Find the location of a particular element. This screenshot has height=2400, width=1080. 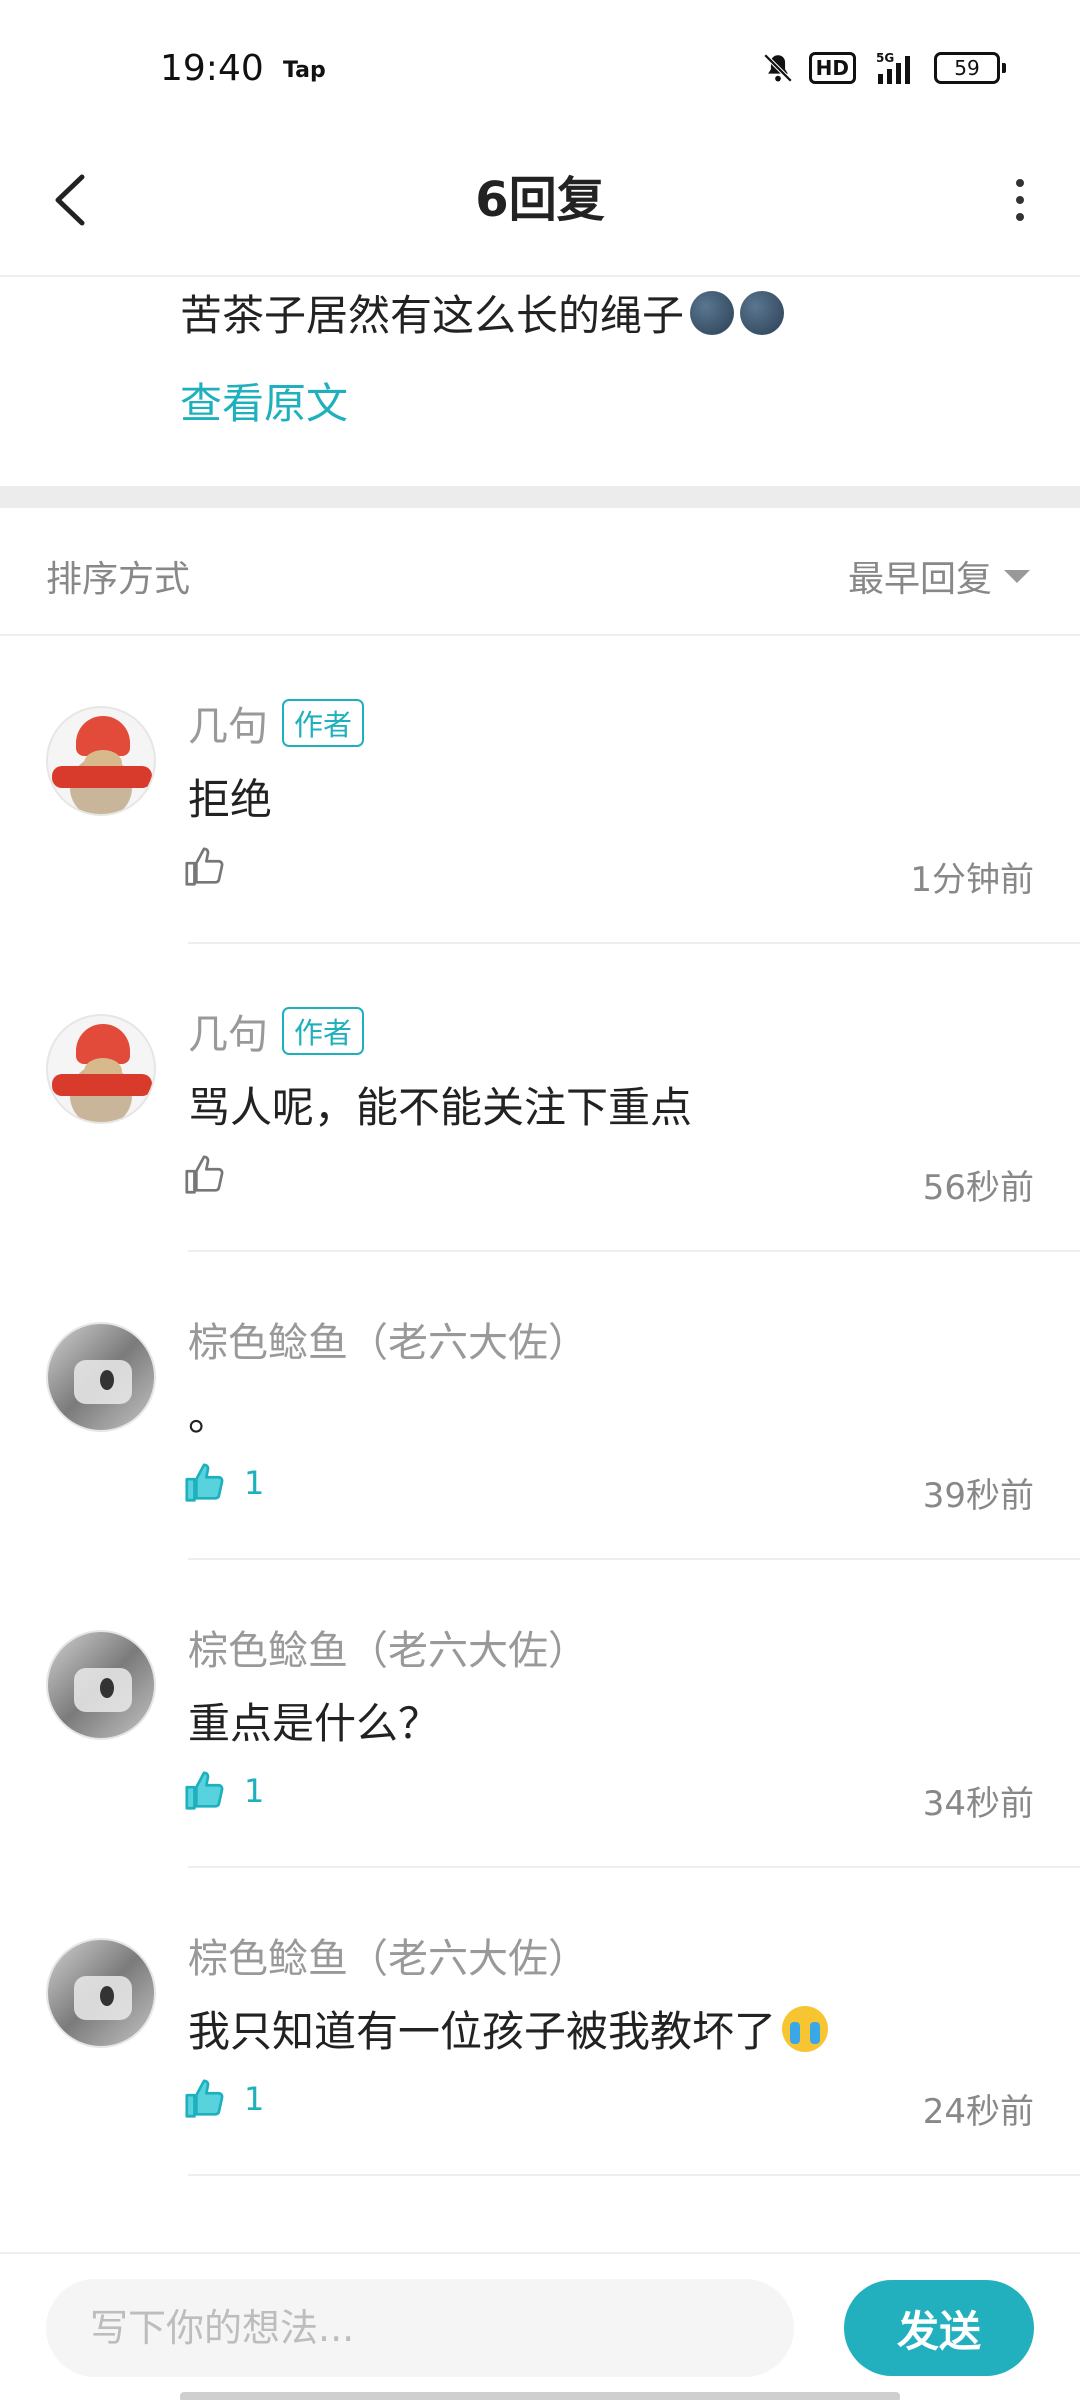

sort-value: 最早回复 is located at coordinates (919, 579).